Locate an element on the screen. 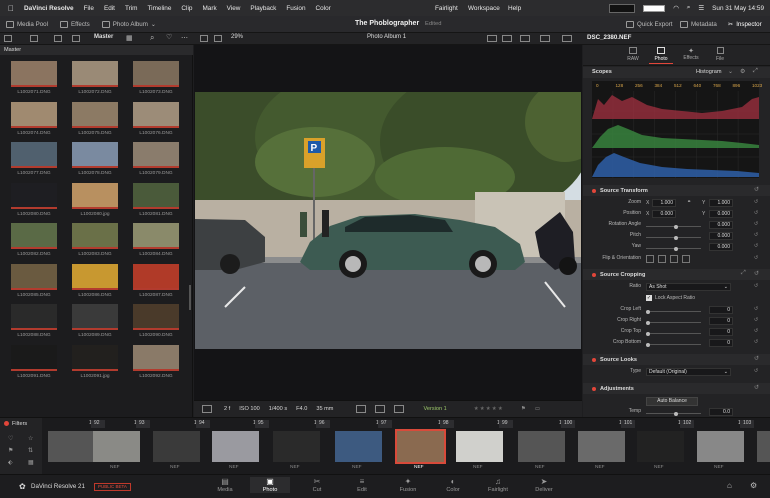 The height and width of the screenshot is (498, 770). page-deliver: ➤ Deliver is located at coordinates (544, 485).